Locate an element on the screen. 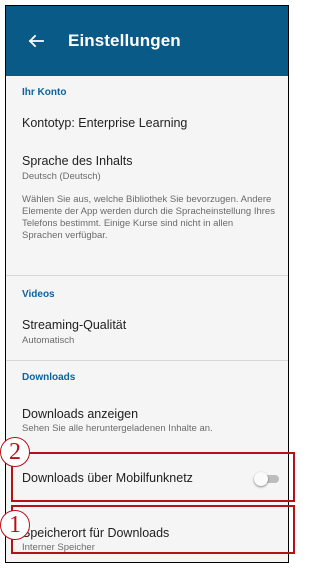 This screenshot has width=320, height=568. account-type-row: Kontotyp: Enterprise Learning is located at coordinates (147, 120).